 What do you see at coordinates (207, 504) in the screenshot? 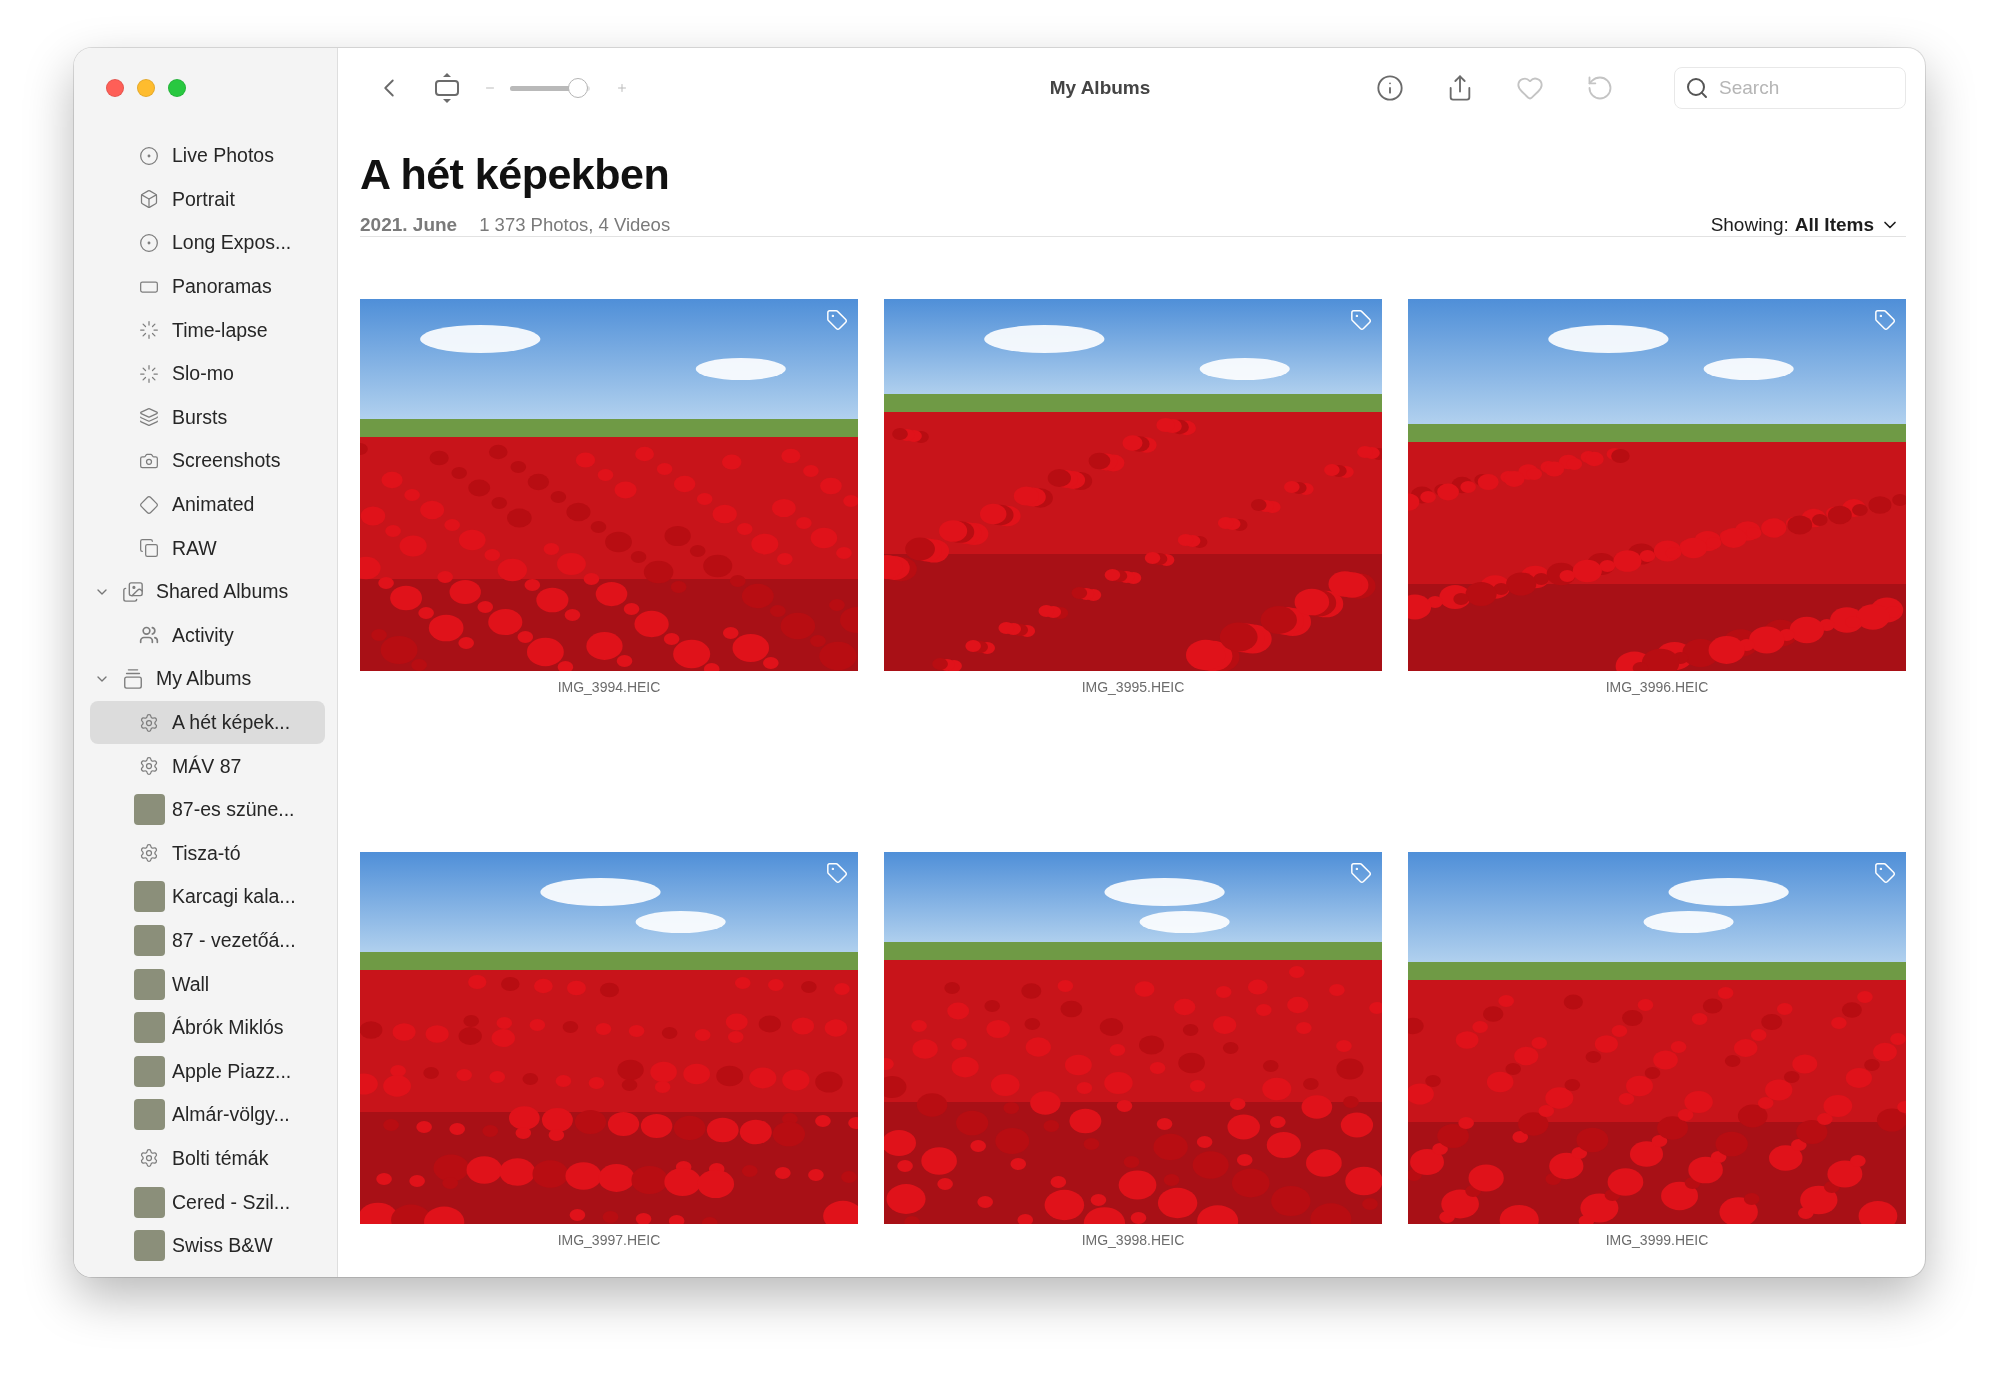
I see `sidebar-item: Animated` at bounding box center [207, 504].